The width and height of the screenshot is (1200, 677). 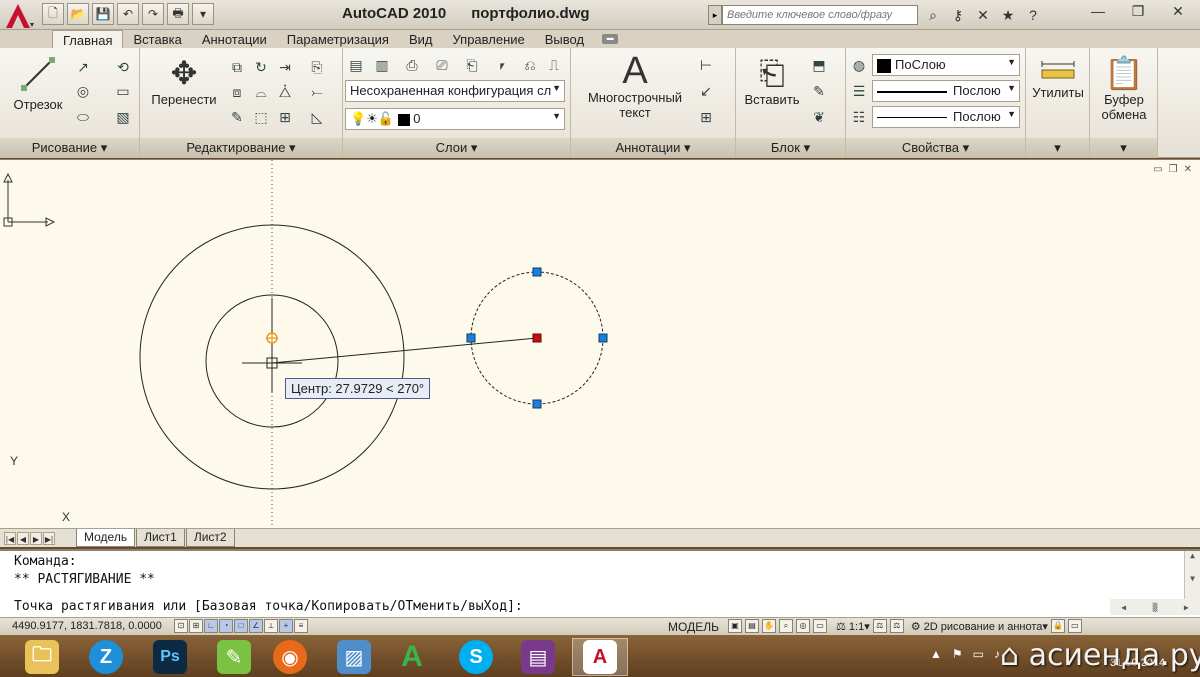 I want to click on new-file-icon: 🗋, so click(x=53, y=14).